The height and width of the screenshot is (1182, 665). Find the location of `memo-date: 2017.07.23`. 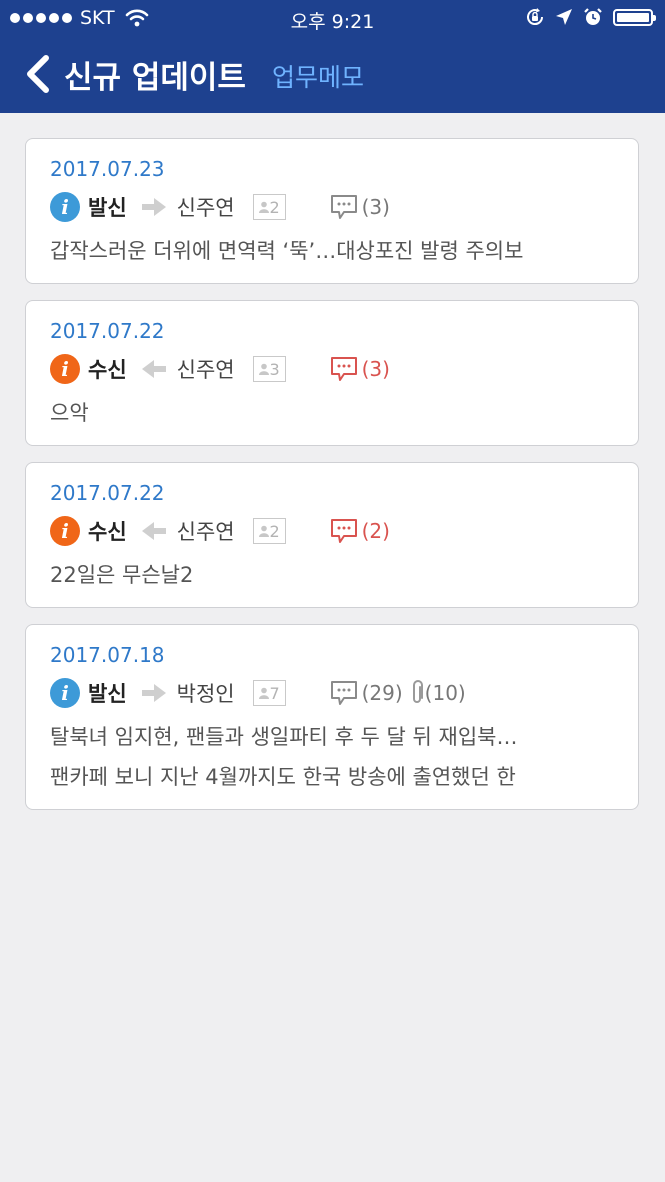

memo-date: 2017.07.23 is located at coordinates (107, 169).